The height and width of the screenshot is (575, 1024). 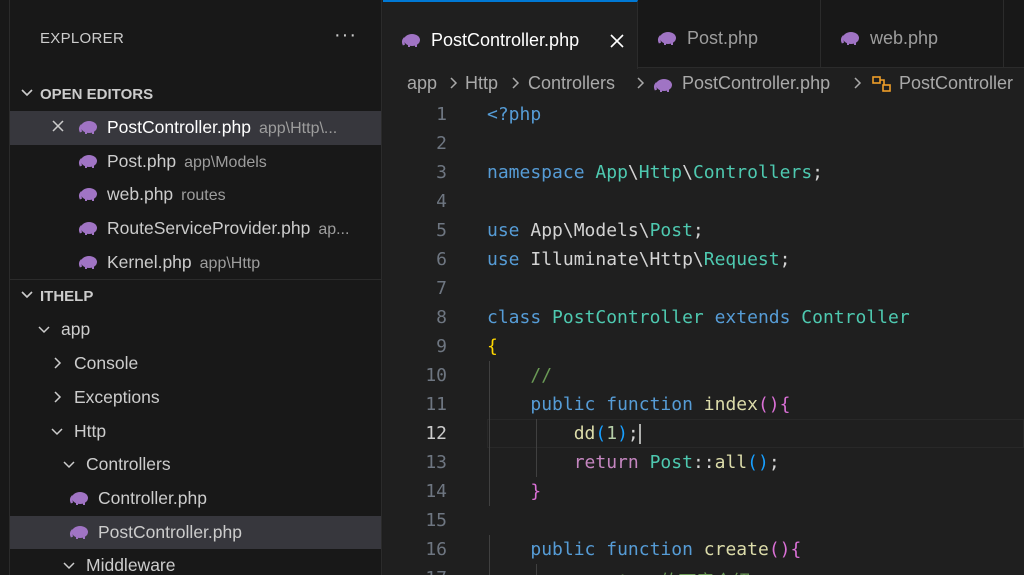 I want to click on code-token: function, so click(x=649, y=549).